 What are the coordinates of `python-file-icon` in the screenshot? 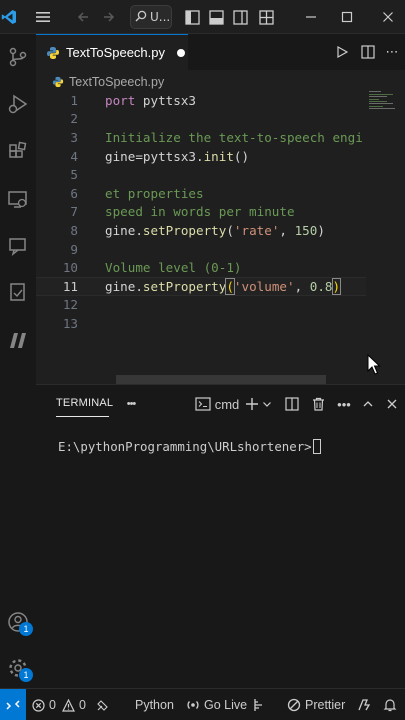 It's located at (53, 53).